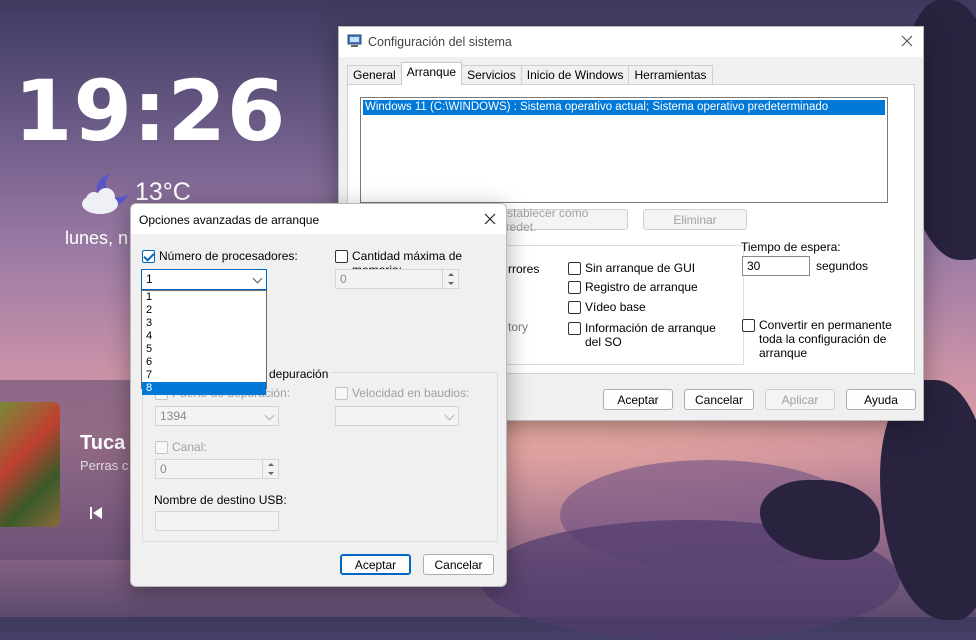 Image resolution: width=976 pixels, height=640 pixels. What do you see at coordinates (631, 42) in the screenshot?
I see `title-bar: Configuración del sistema` at bounding box center [631, 42].